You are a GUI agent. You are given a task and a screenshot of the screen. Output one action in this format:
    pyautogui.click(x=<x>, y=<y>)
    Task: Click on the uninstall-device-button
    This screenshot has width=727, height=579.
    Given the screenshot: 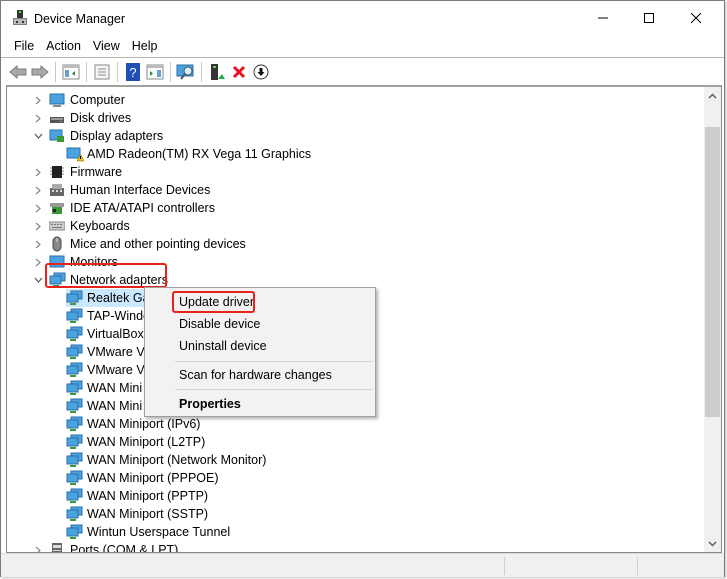 What is the action you would take?
    pyautogui.click(x=239, y=72)
    